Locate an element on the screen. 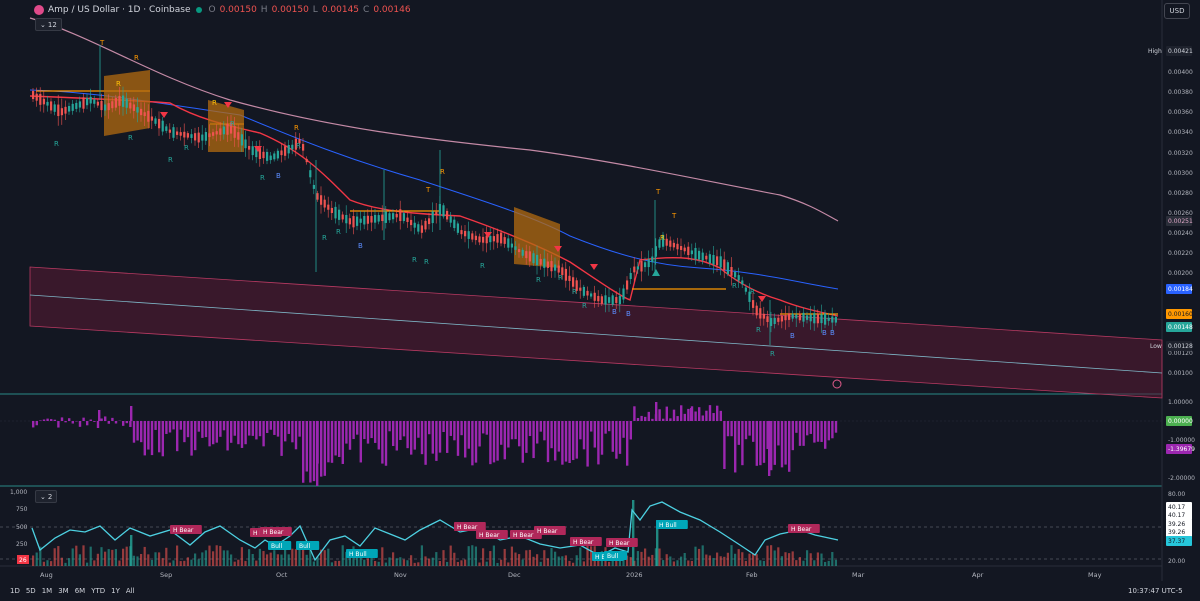  divergence-label-text: H Bull is located at coordinates (668, 525).